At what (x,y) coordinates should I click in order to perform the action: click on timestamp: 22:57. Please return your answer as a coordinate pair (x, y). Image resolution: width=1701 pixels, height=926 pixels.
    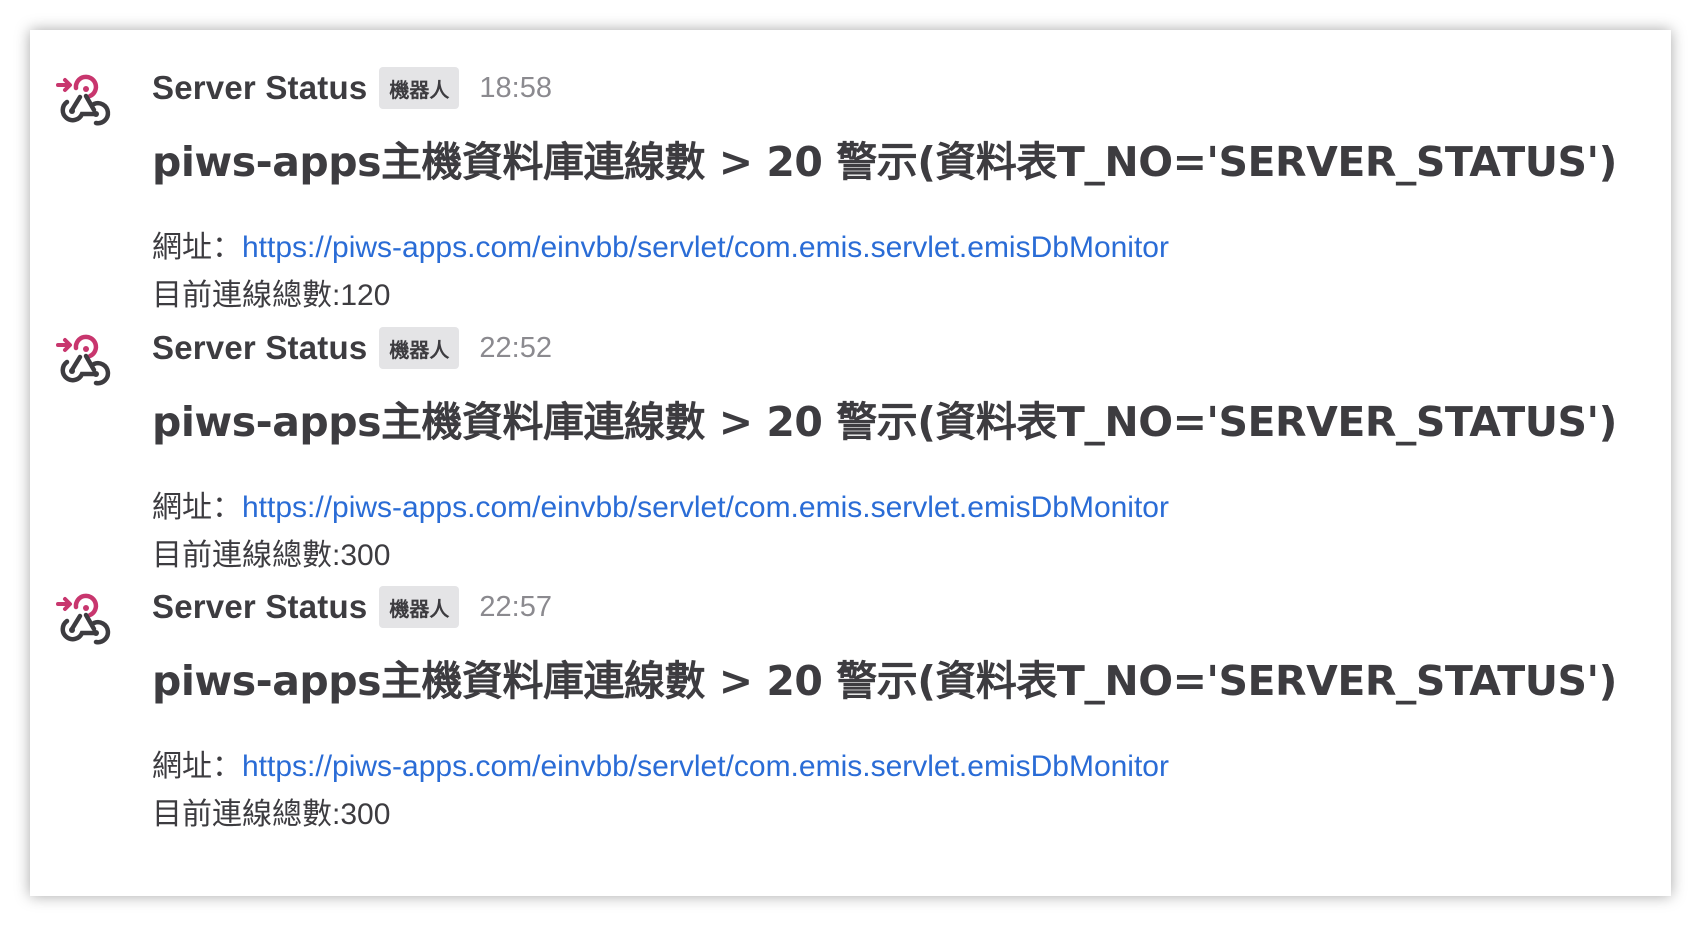
    Looking at the image, I should click on (515, 607).